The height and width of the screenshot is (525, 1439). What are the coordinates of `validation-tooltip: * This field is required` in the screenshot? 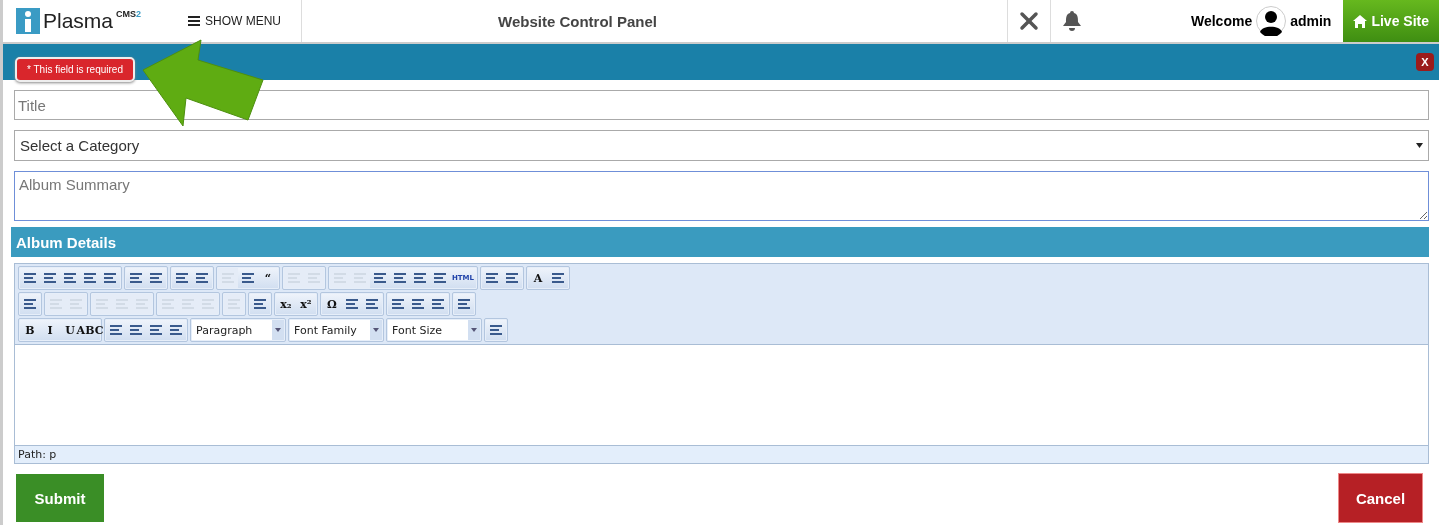 It's located at (75, 69).